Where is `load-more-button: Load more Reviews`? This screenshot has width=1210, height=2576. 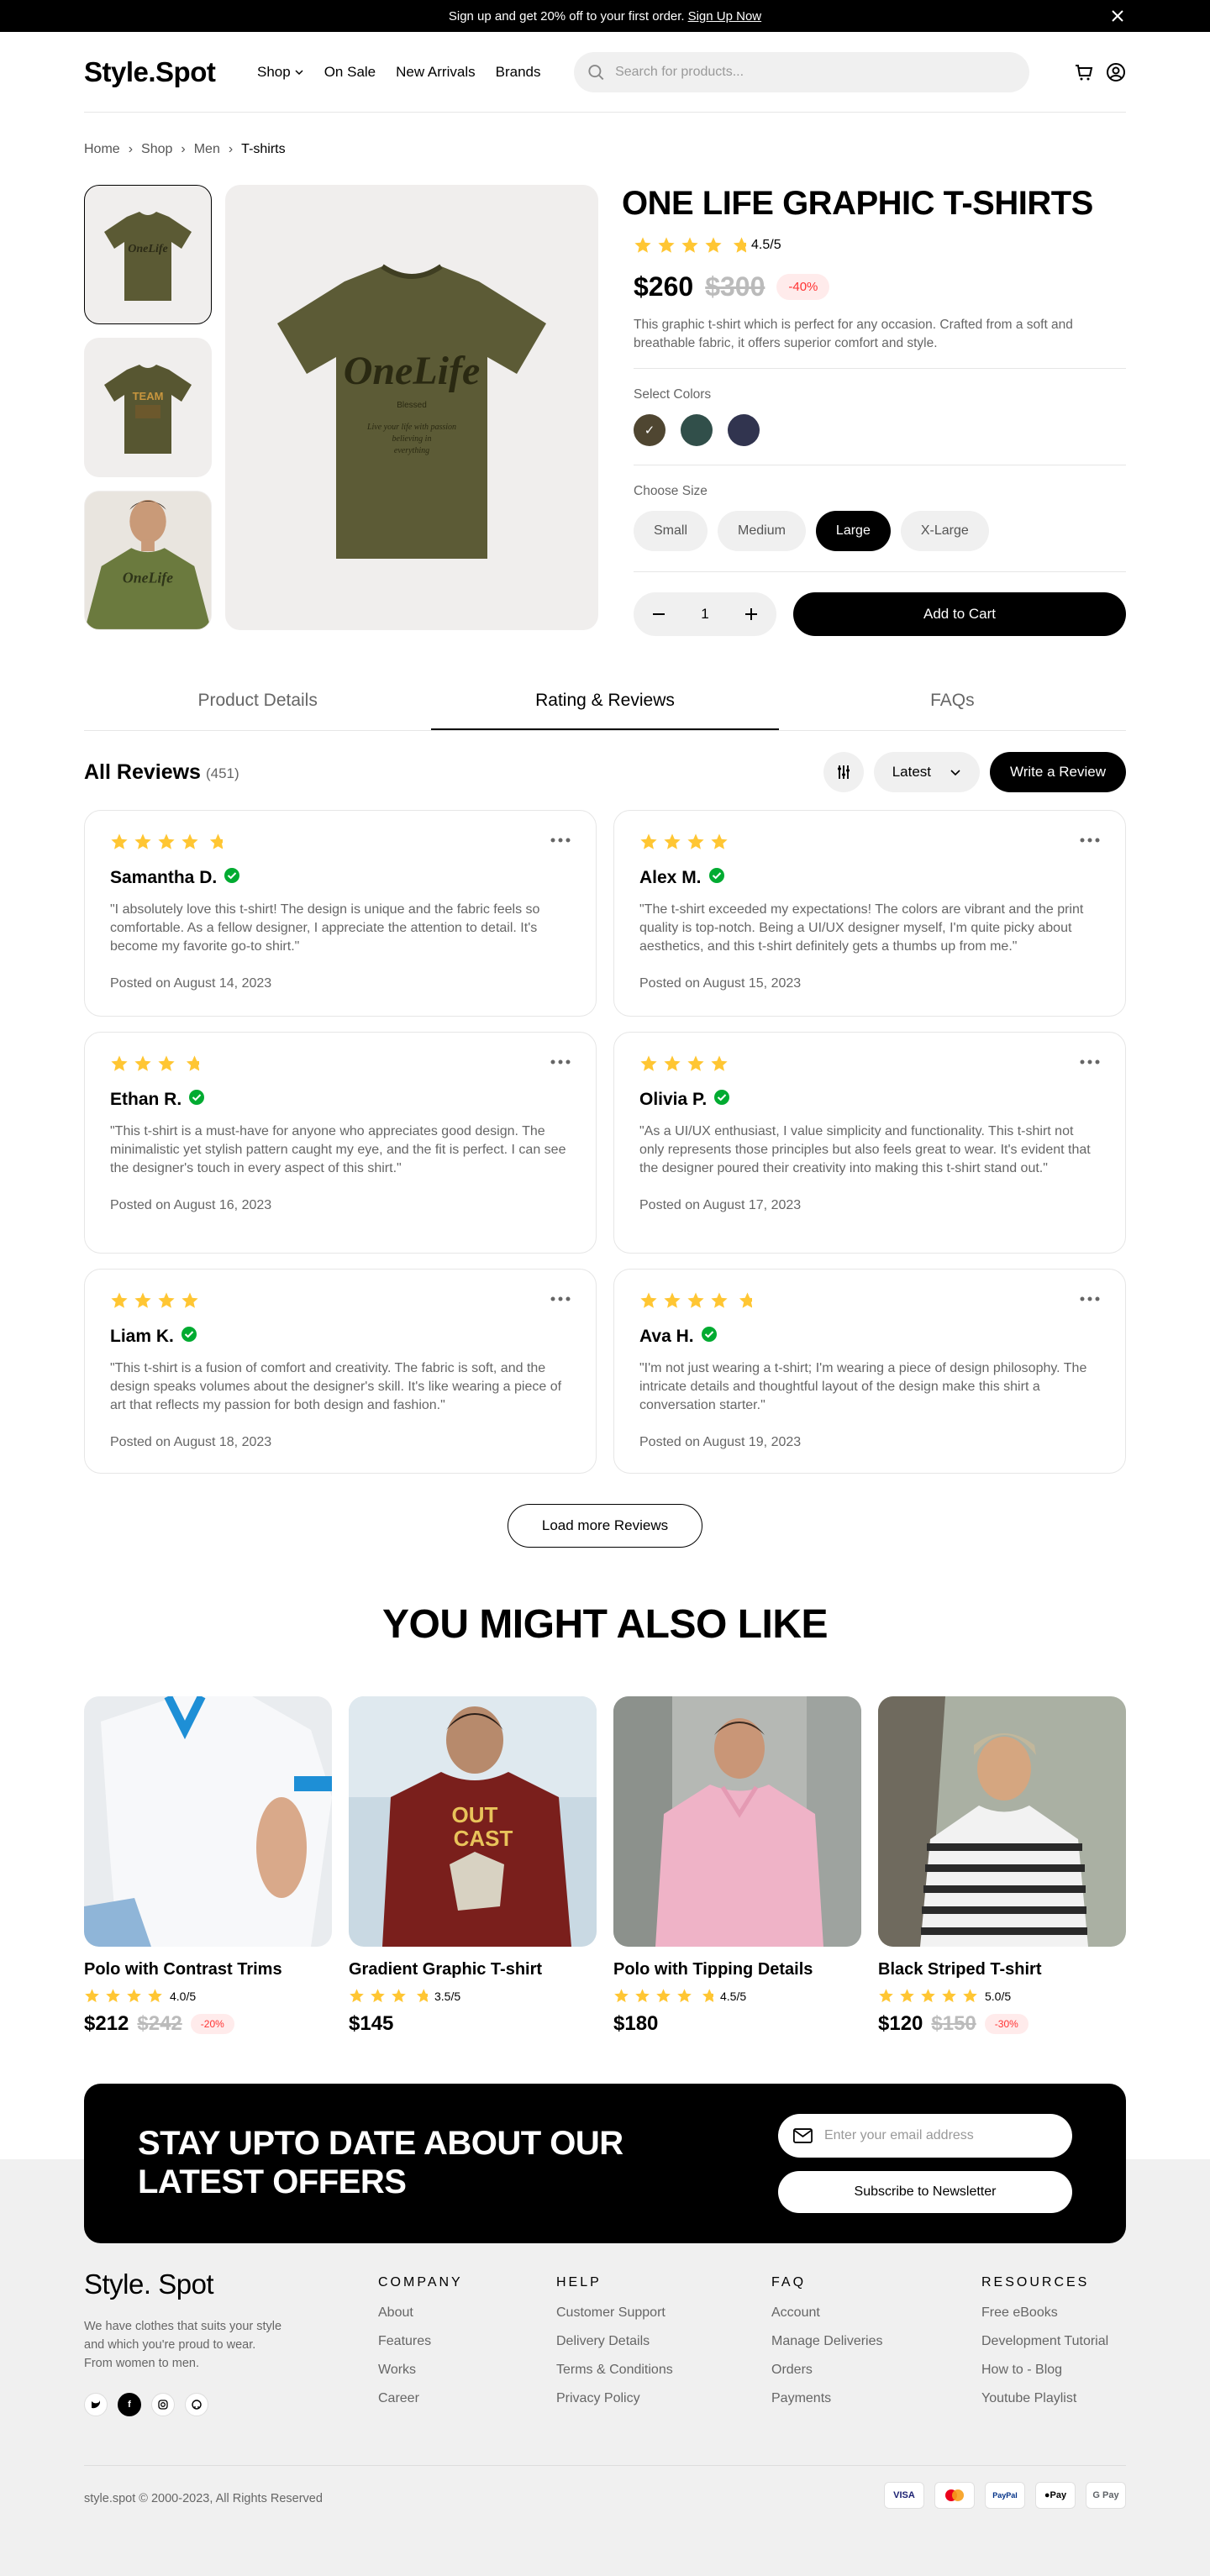
load-more-button: Load more Reviews is located at coordinates (605, 1526).